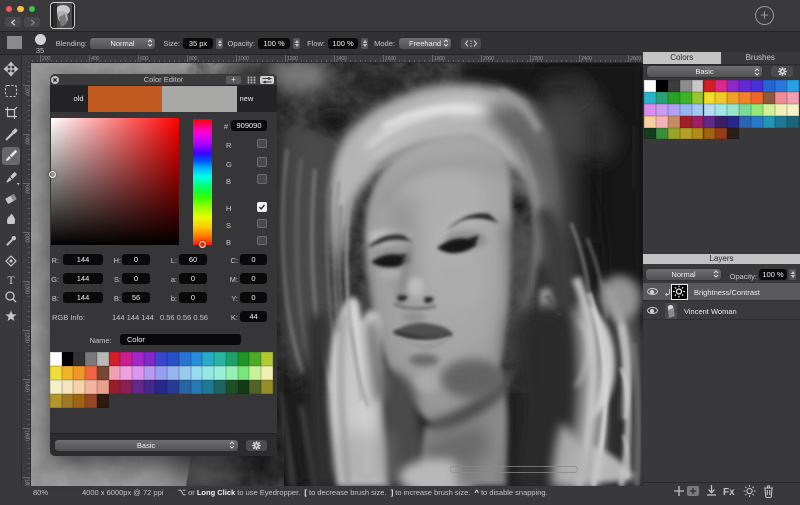 This screenshot has height=505, width=800. What do you see at coordinates (729, 492) in the screenshot?
I see `svg-text: Fx` at bounding box center [729, 492].